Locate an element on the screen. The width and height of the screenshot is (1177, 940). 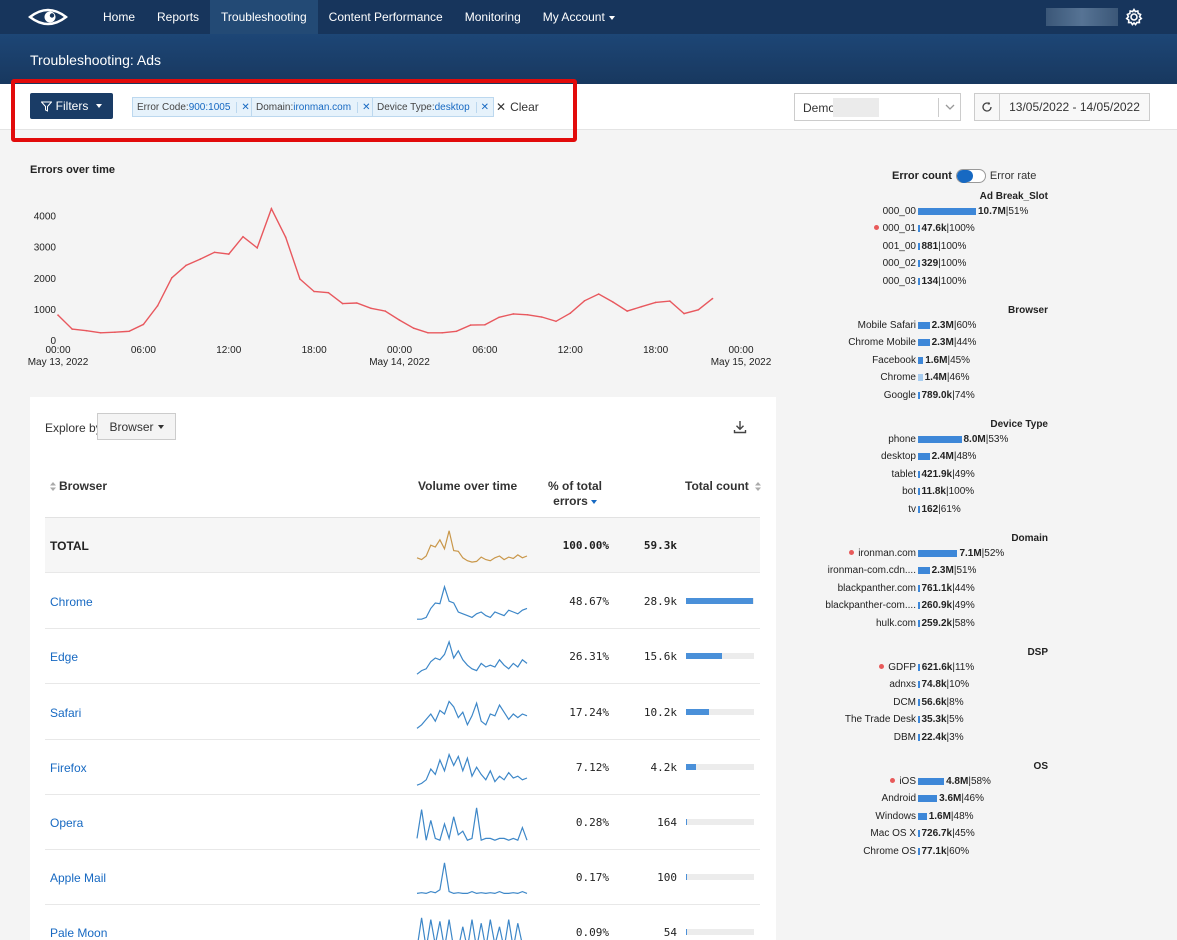
dimension-row: desktop 2.4M|48% is located at coordinates (940, 457).